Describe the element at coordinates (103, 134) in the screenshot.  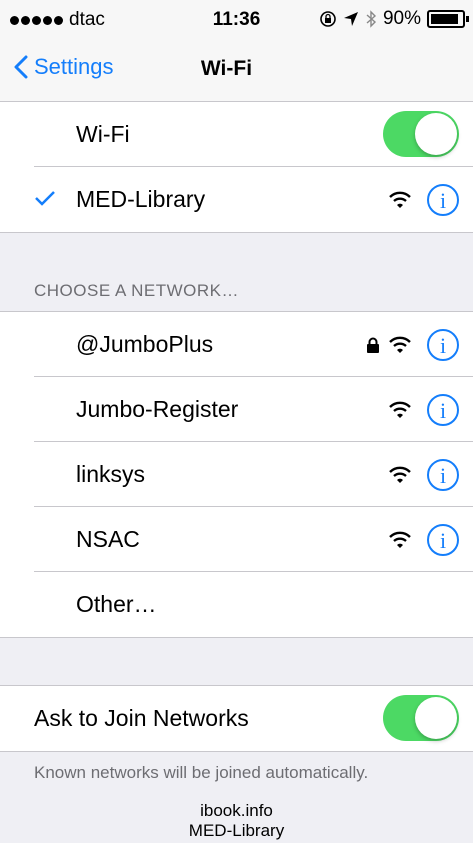
I see `wifi-label: Wi-Fi` at that location.